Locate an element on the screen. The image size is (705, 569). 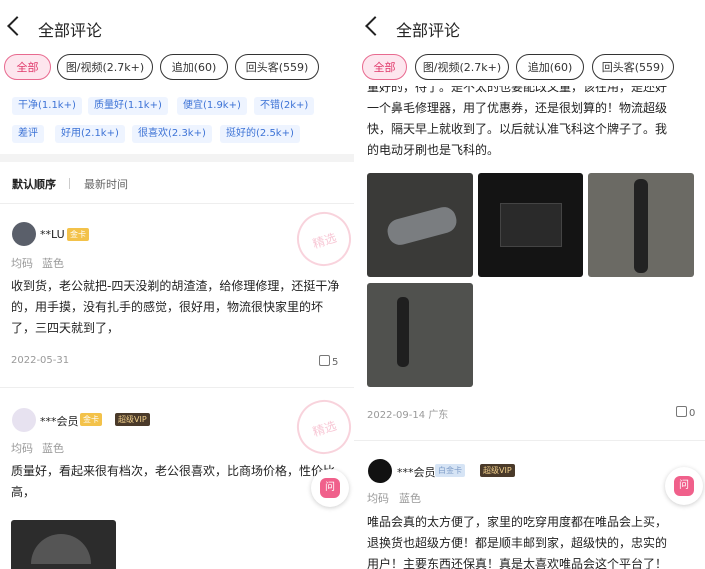
product-box is located at coordinates (531, 225).